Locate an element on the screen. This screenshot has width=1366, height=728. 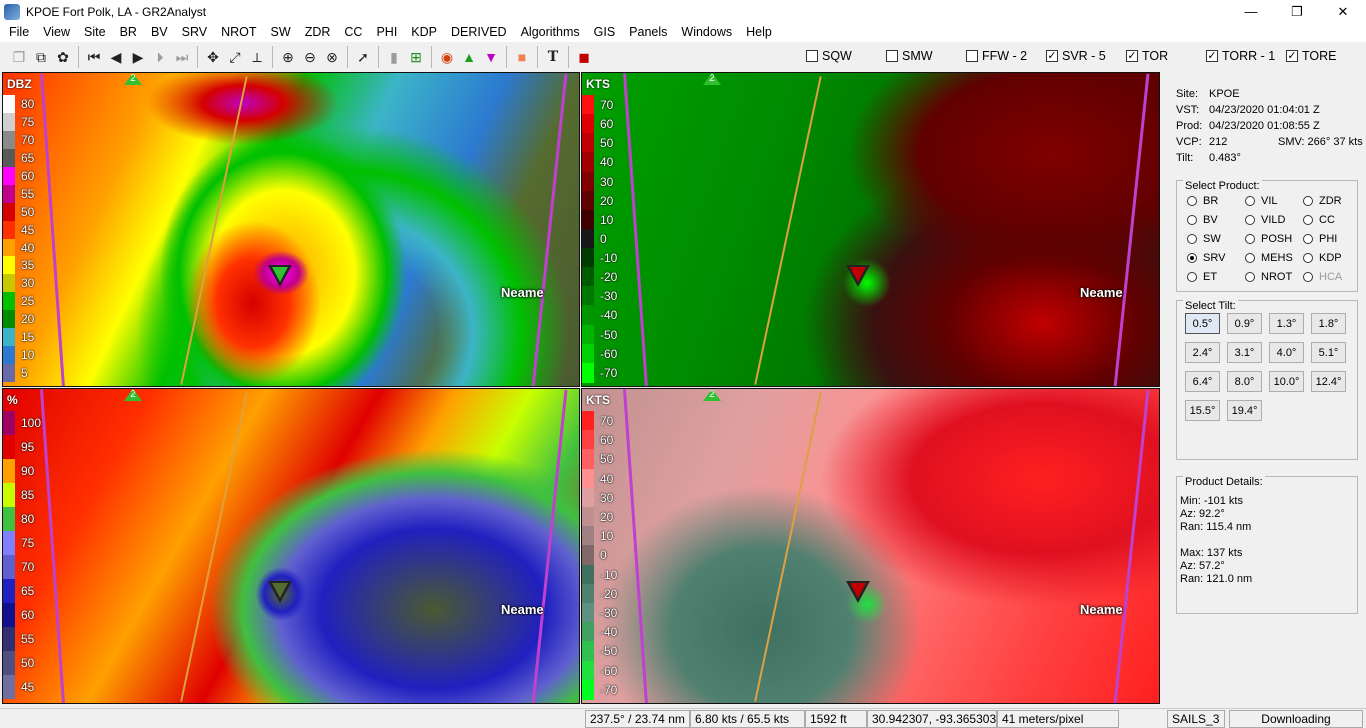
tilt-button: 3.1° is located at coordinates (1244, 352).